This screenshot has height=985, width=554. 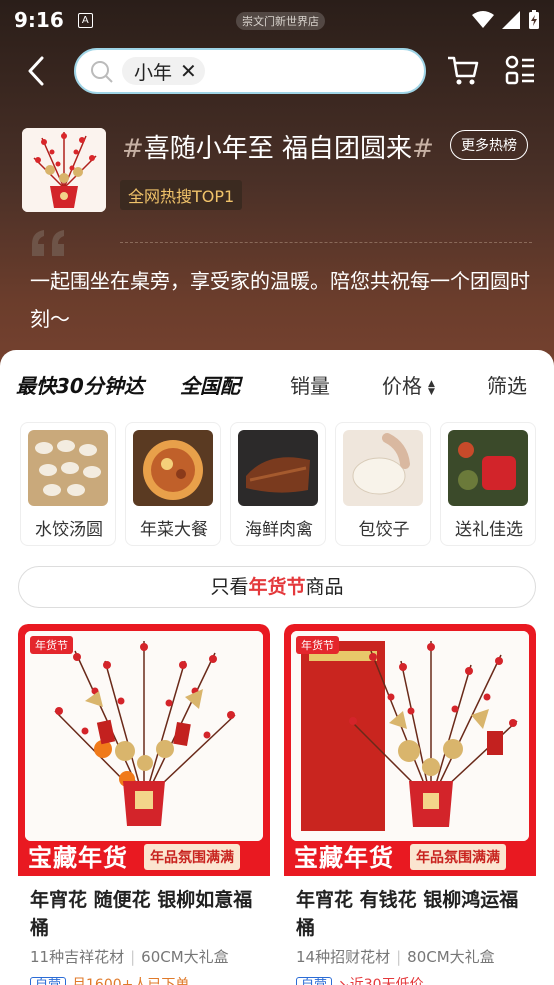 I want to click on category-item: 包饺子, so click(x=383, y=484).